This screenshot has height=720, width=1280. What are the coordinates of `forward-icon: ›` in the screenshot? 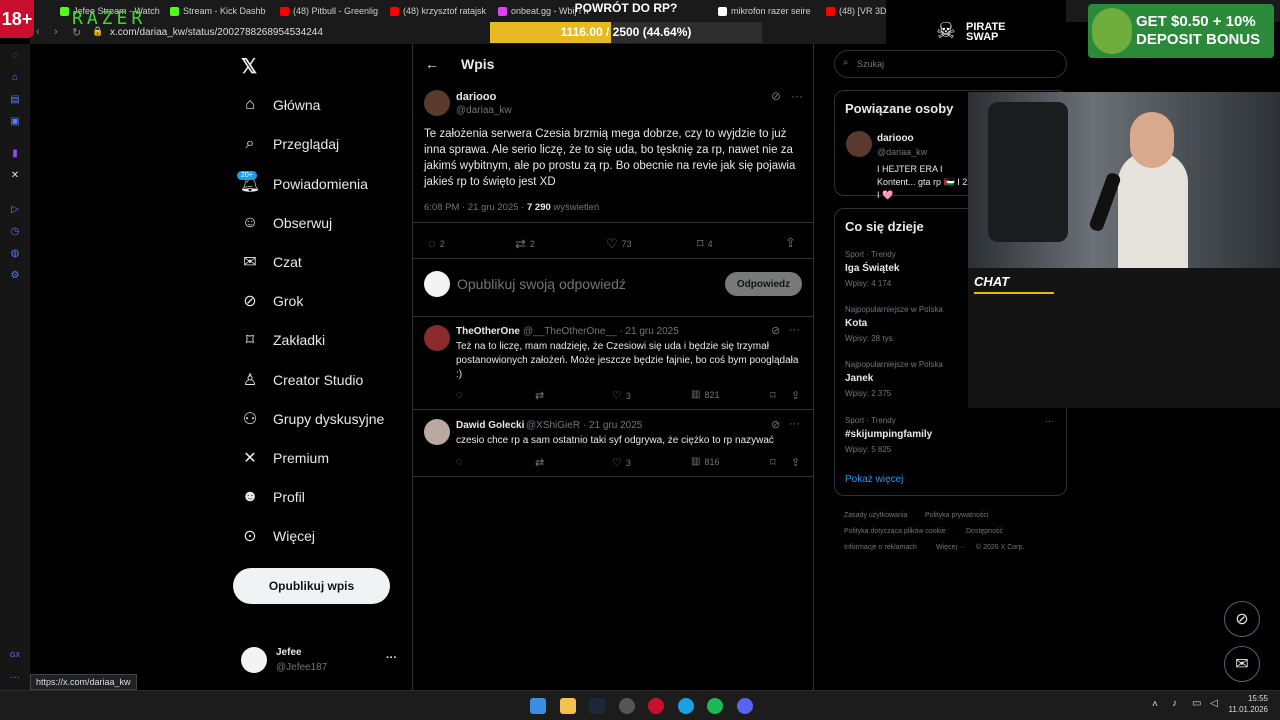 It's located at (56, 32).